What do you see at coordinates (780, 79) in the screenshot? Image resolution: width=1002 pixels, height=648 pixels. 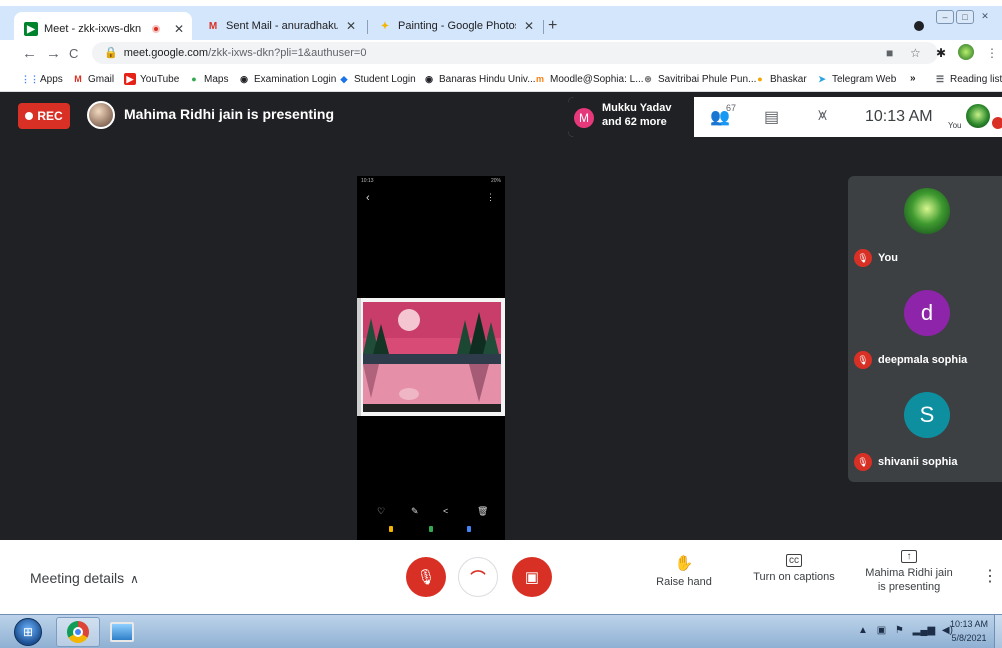 I see `bookmark-bhaskar: ● Bhaskar` at bounding box center [780, 79].